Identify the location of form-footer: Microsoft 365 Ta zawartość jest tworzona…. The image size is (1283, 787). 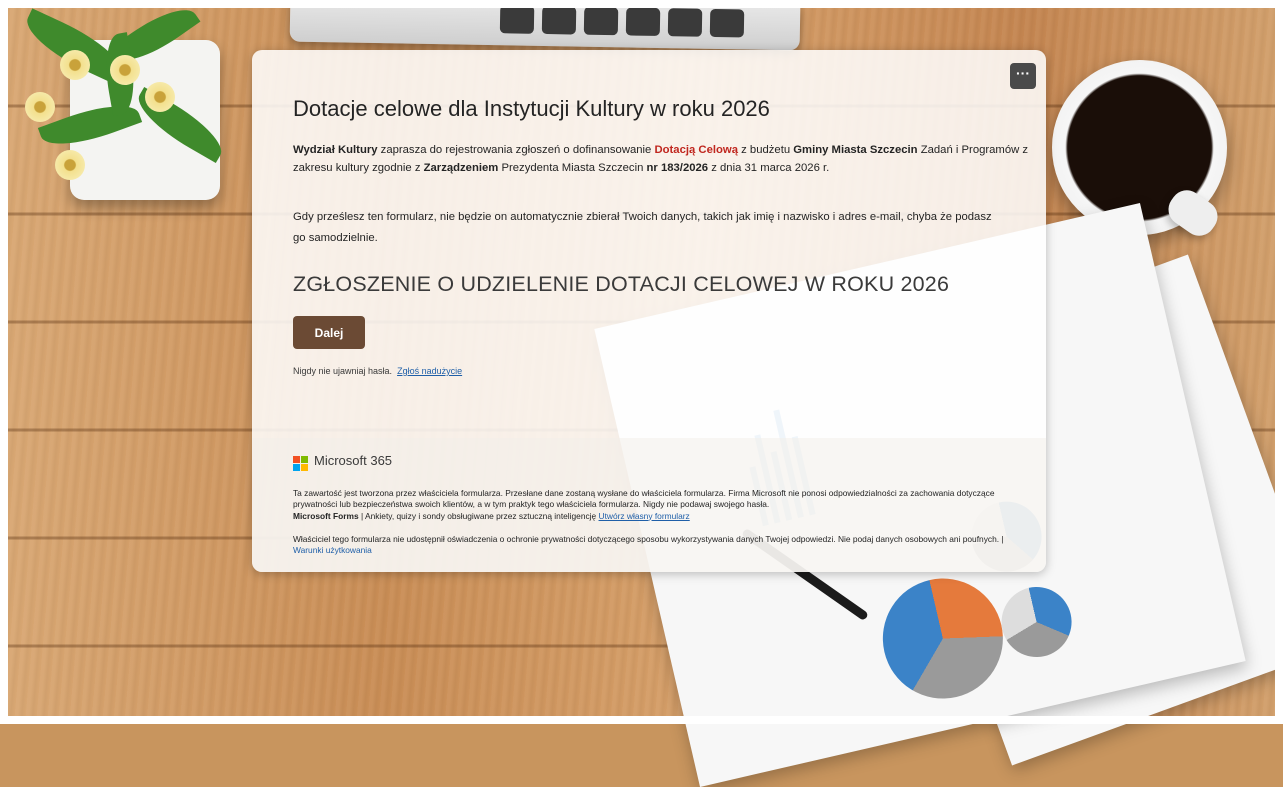
(649, 505).